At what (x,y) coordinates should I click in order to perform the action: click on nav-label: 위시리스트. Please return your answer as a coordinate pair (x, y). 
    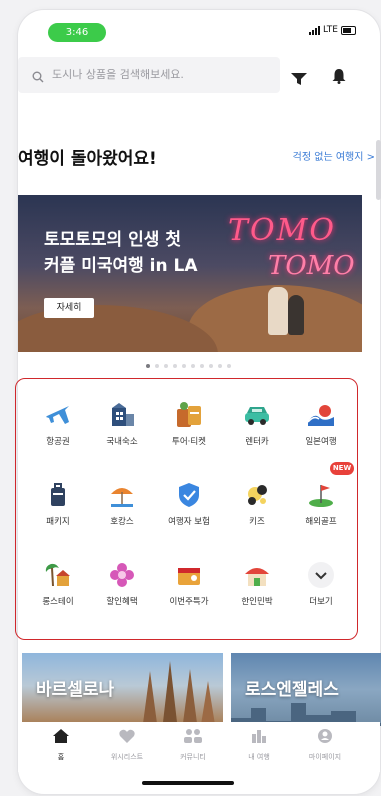
    Looking at the image, I should click on (127, 757).